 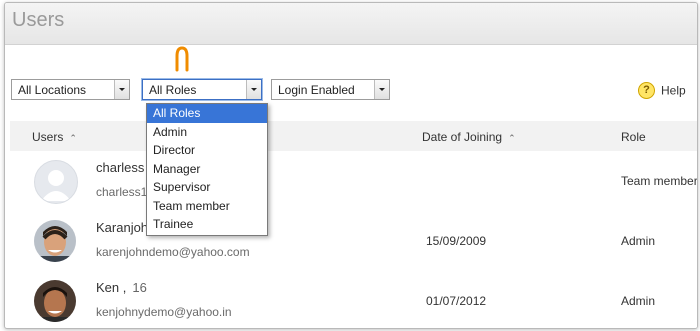 What do you see at coordinates (121, 287) in the screenshot?
I see `user-name: Ken , 16` at bounding box center [121, 287].